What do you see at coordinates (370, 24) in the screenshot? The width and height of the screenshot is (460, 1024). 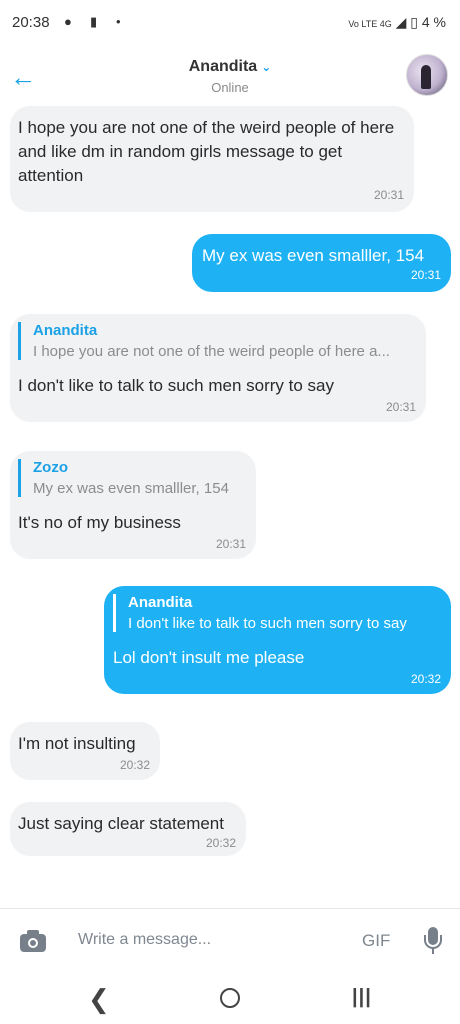 I see `network-indicator: Vo LTE 4G` at bounding box center [370, 24].